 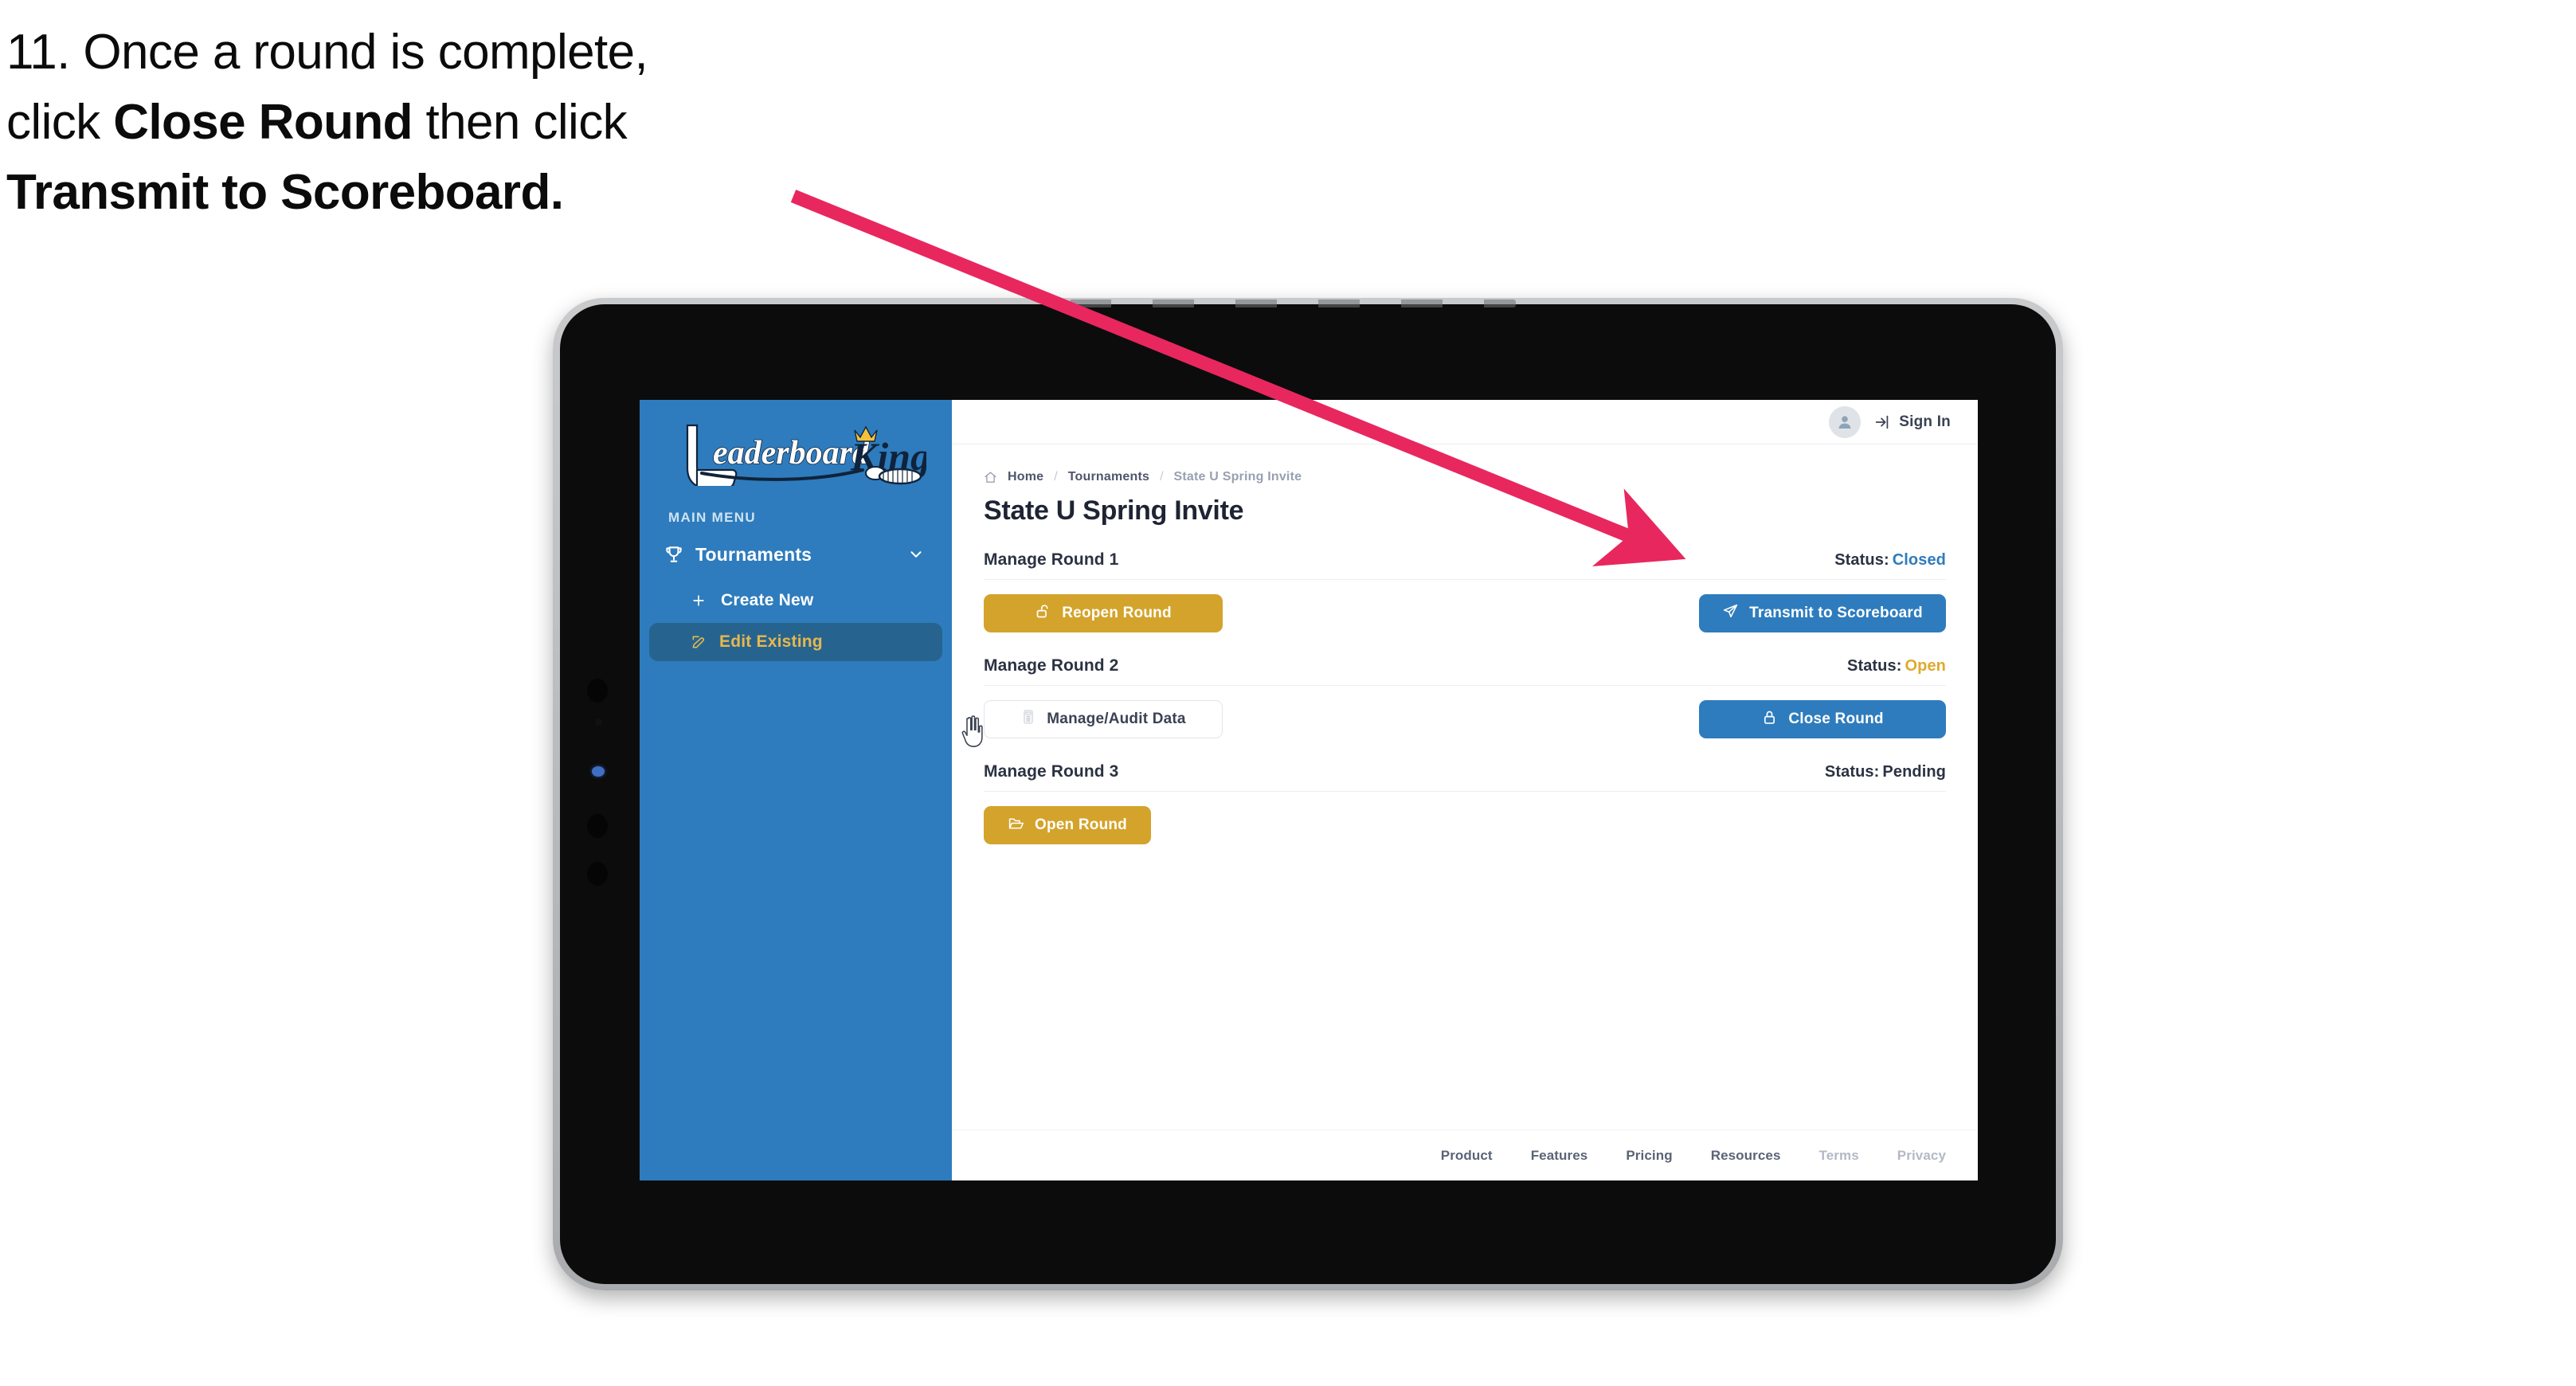 I want to click on manage-audit-data-label: Manage/Audit Data, so click(x=1116, y=719).